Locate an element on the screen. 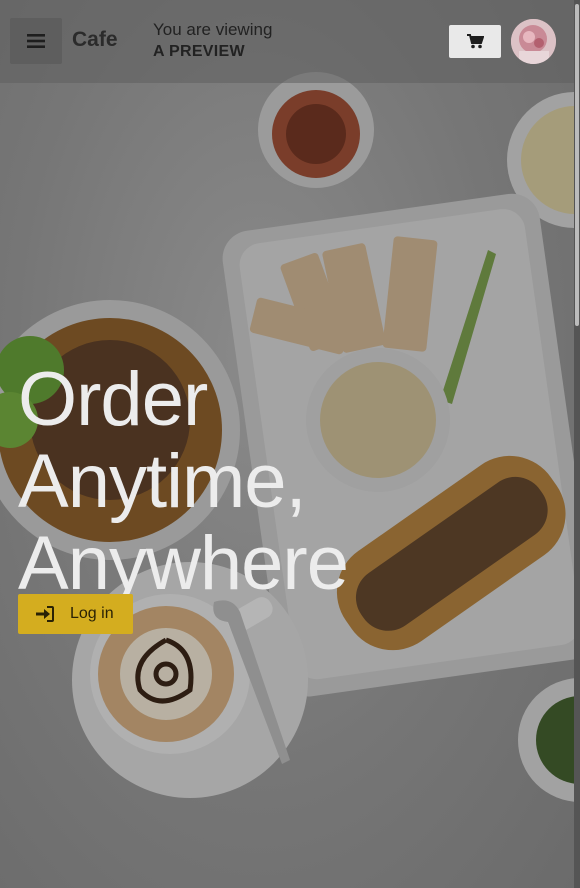 Image resolution: width=580 pixels, height=888 pixels. preview-notice-line2: A PREVIEW is located at coordinates (199, 51).